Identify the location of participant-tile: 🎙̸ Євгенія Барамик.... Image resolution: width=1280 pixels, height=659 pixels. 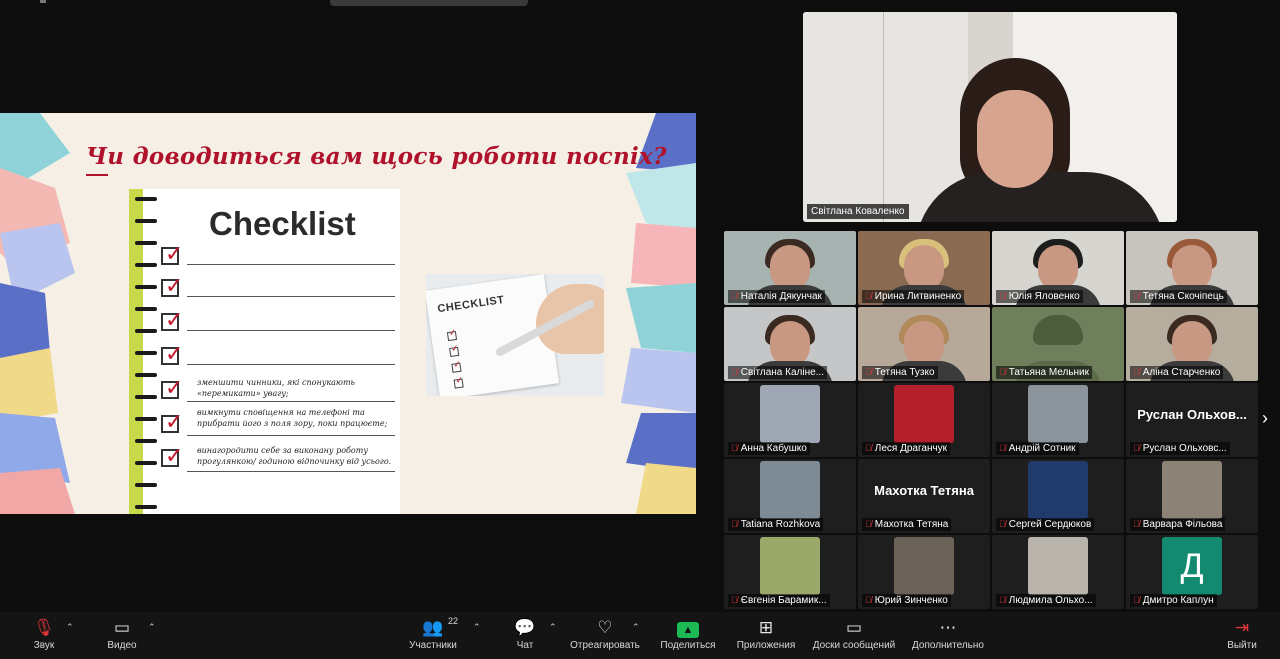
(790, 572).